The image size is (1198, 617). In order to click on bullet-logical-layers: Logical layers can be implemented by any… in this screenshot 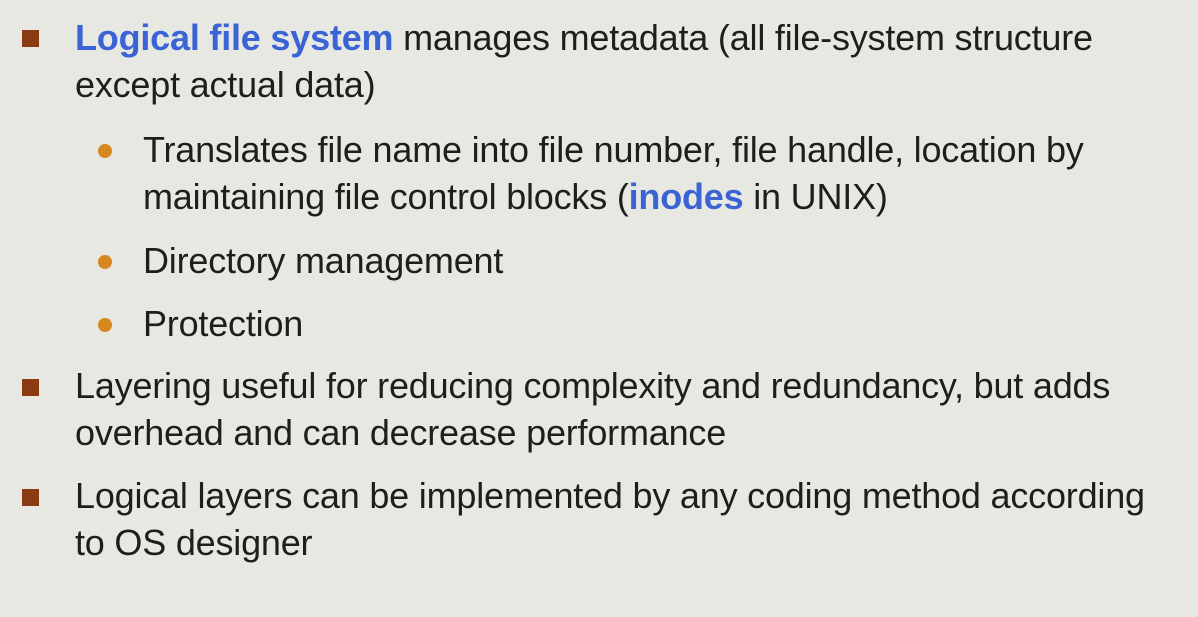, I will do `click(625, 519)`.